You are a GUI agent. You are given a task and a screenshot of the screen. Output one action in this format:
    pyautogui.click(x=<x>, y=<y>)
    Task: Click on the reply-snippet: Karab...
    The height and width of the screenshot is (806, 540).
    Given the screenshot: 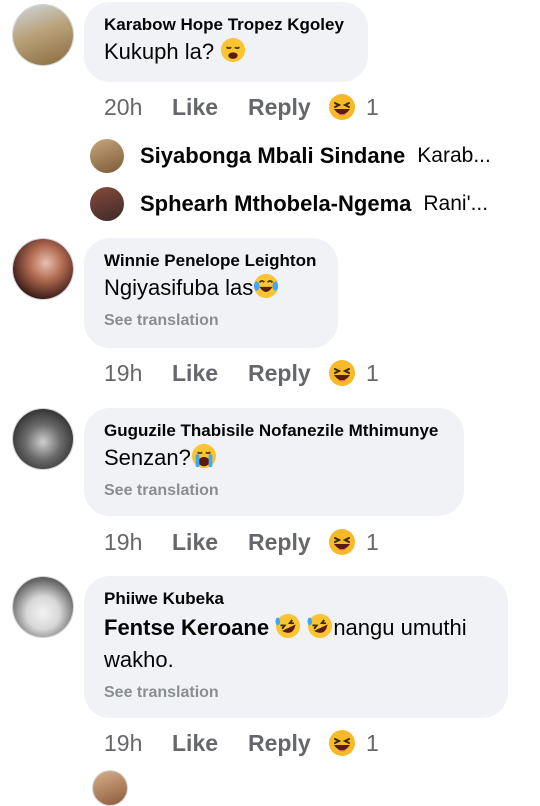 What is the action you would take?
    pyautogui.click(x=454, y=156)
    